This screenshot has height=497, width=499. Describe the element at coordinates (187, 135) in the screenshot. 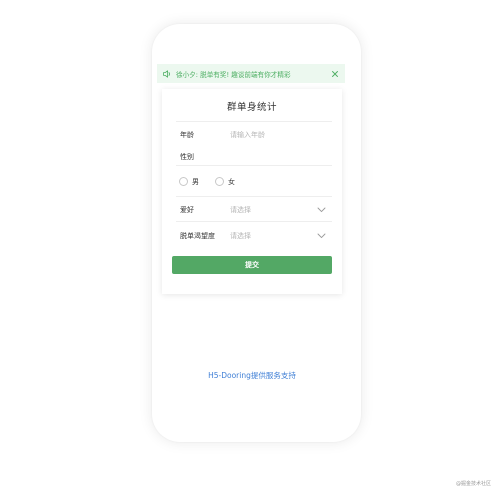

I see `age-label: 年龄` at that location.